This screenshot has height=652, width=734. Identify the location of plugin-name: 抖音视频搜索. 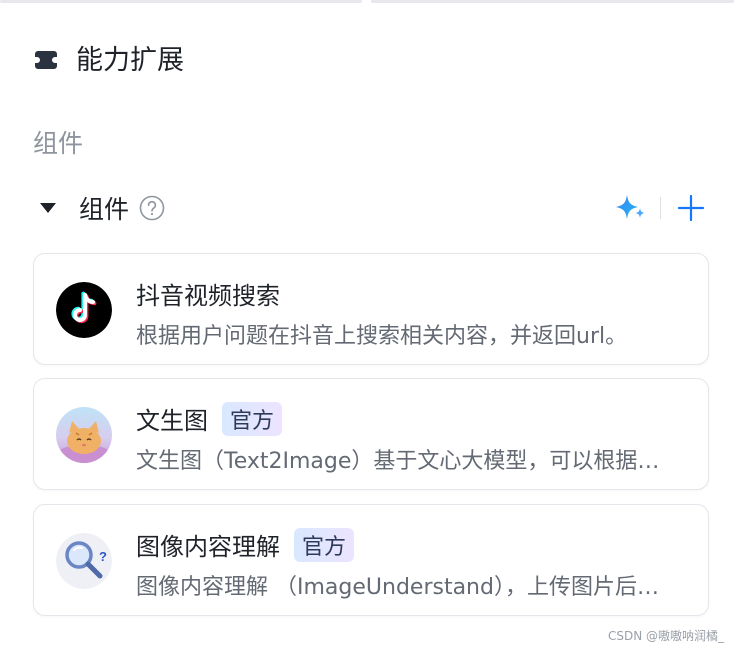
(208, 296).